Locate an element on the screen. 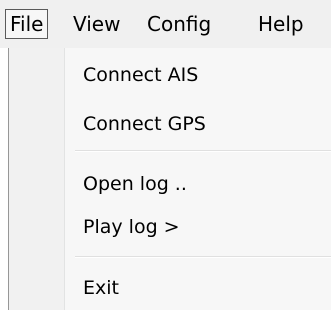 Image resolution: width=331 pixels, height=310 pixels. menu-item-connect-ais: Connect AIS is located at coordinates (140, 75).